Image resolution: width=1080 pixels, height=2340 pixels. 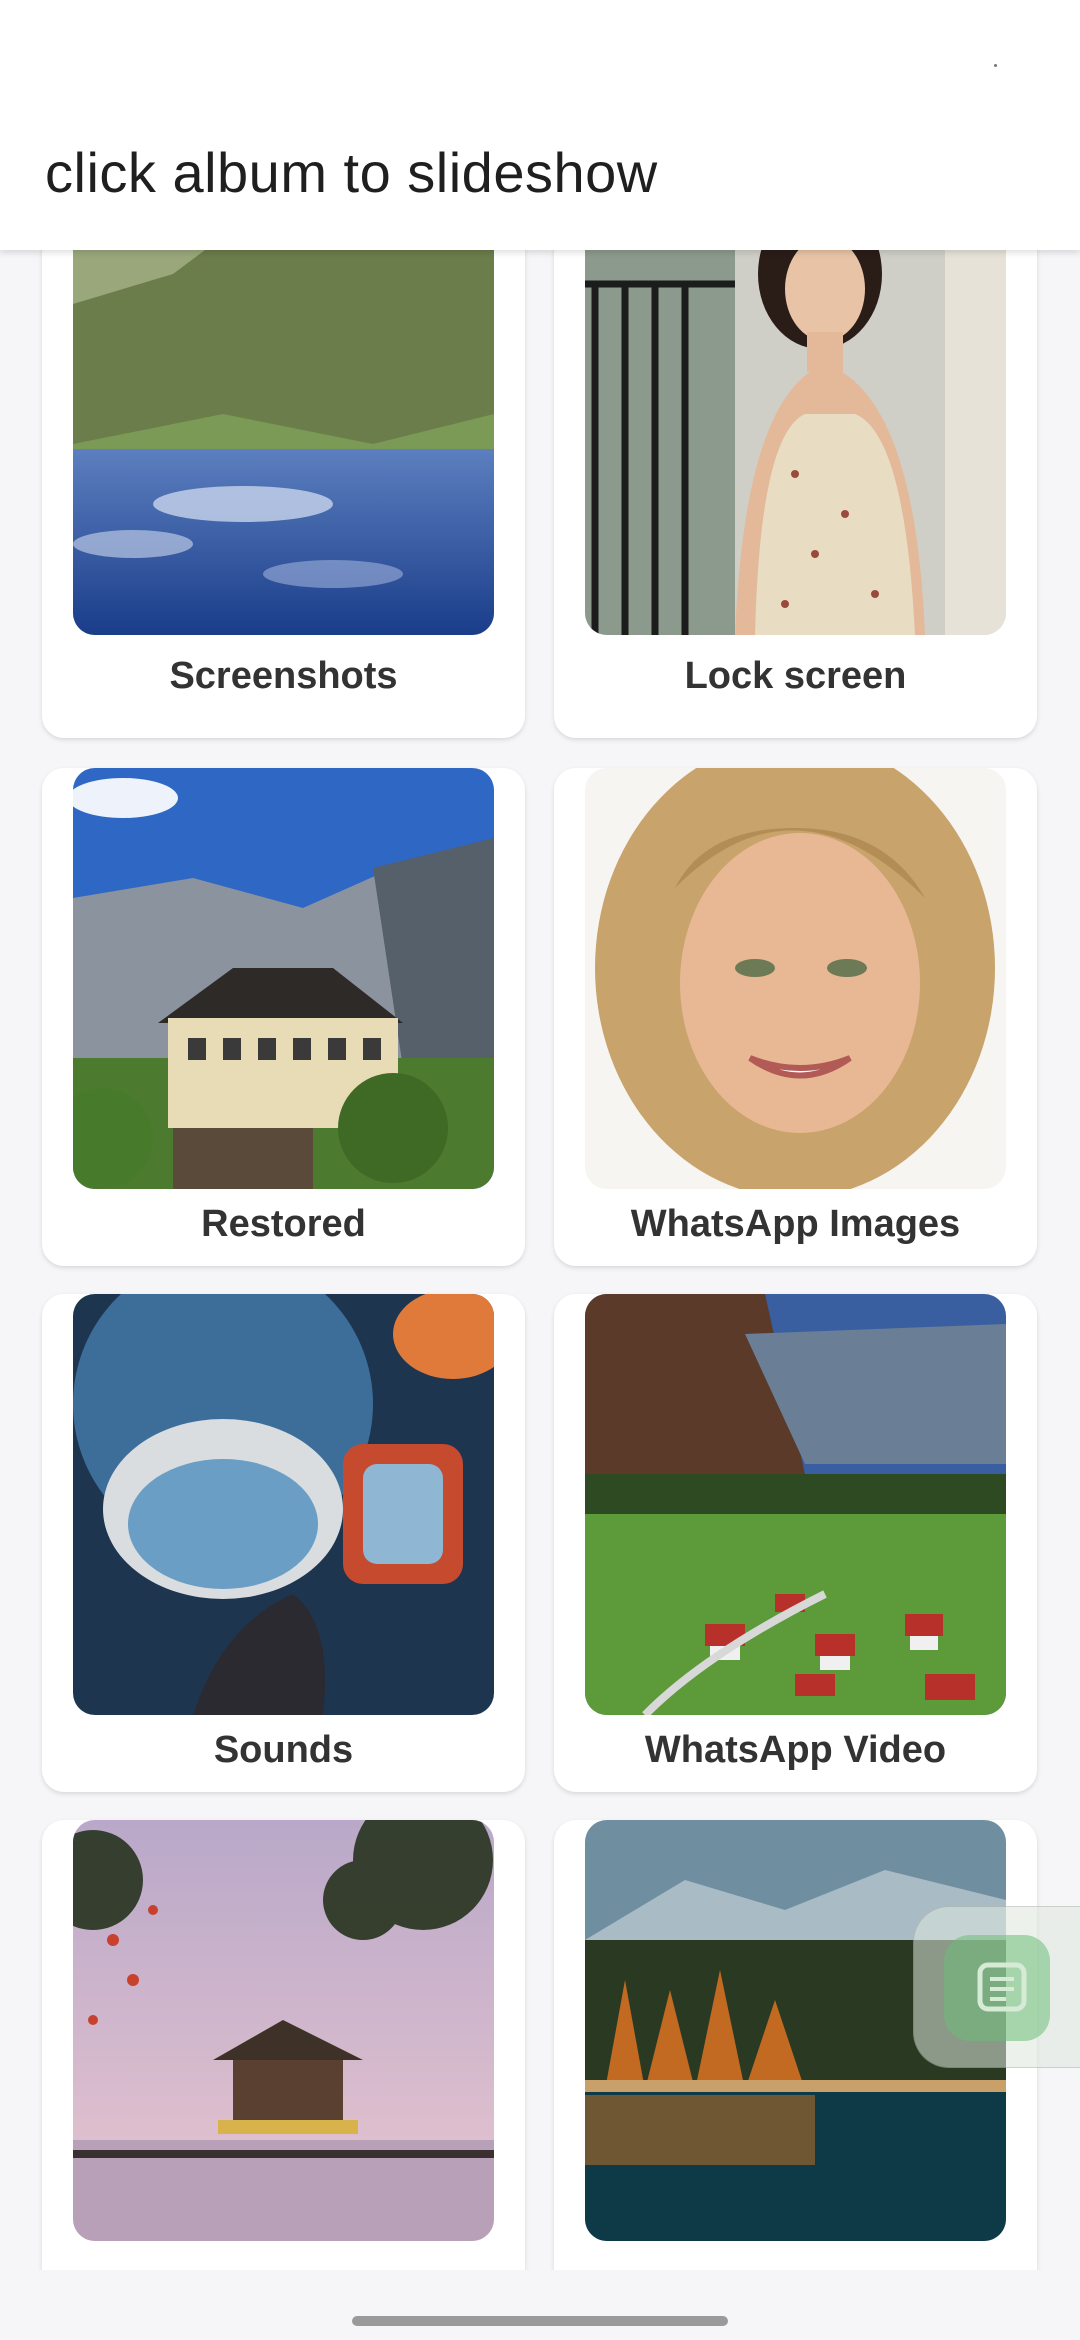 I want to click on gesture-handle, so click(x=540, y=2321).